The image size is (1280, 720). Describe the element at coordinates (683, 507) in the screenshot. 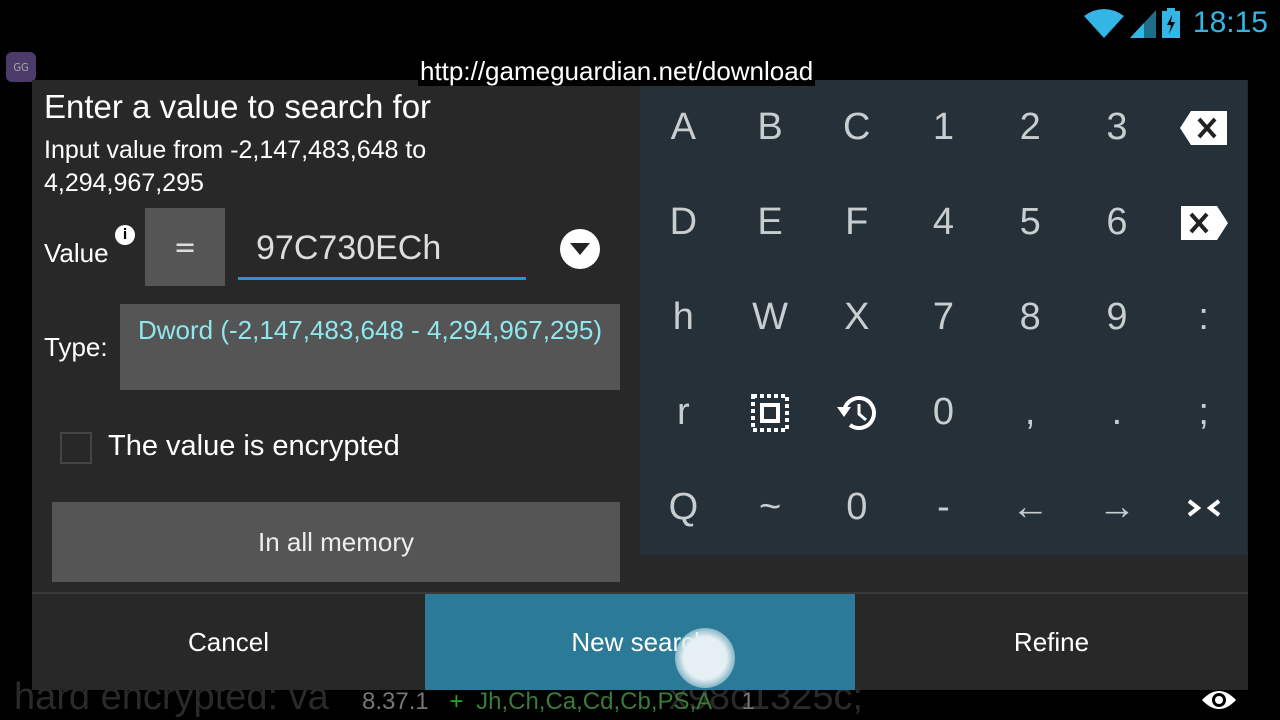

I see `key: Q` at that location.